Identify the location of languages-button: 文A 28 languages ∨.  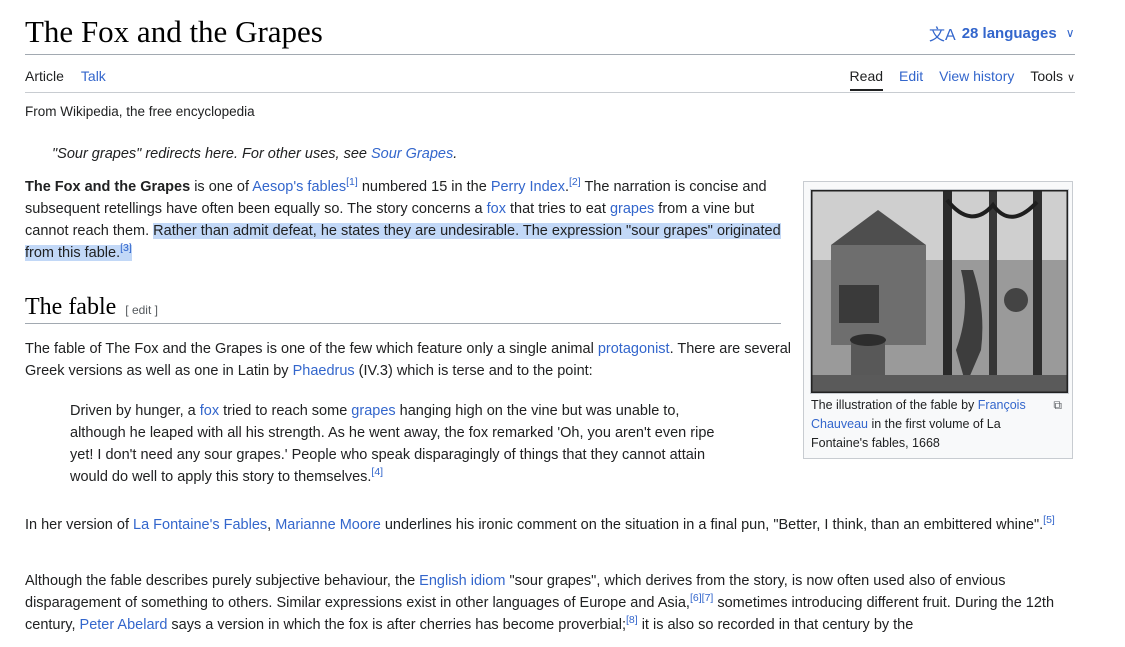
(1002, 33).